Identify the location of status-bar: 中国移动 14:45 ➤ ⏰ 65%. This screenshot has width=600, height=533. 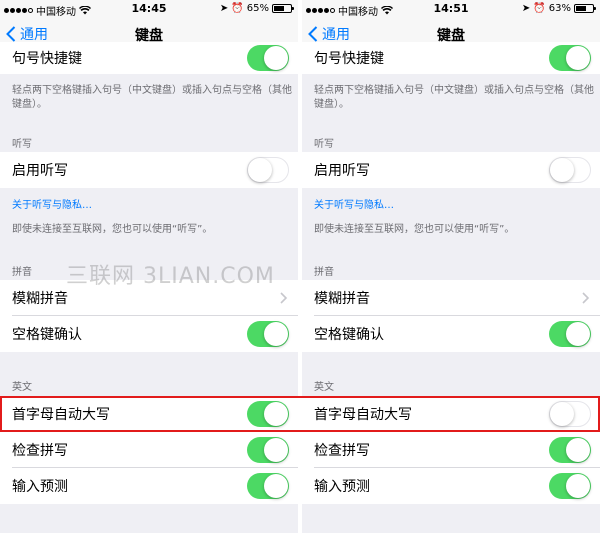
(149, 9).